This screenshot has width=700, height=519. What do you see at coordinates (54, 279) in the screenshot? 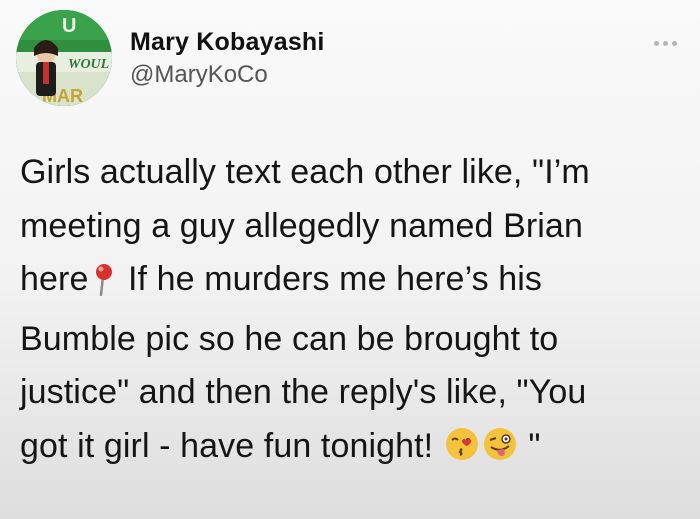
I see `tweet-text-segment: here` at bounding box center [54, 279].